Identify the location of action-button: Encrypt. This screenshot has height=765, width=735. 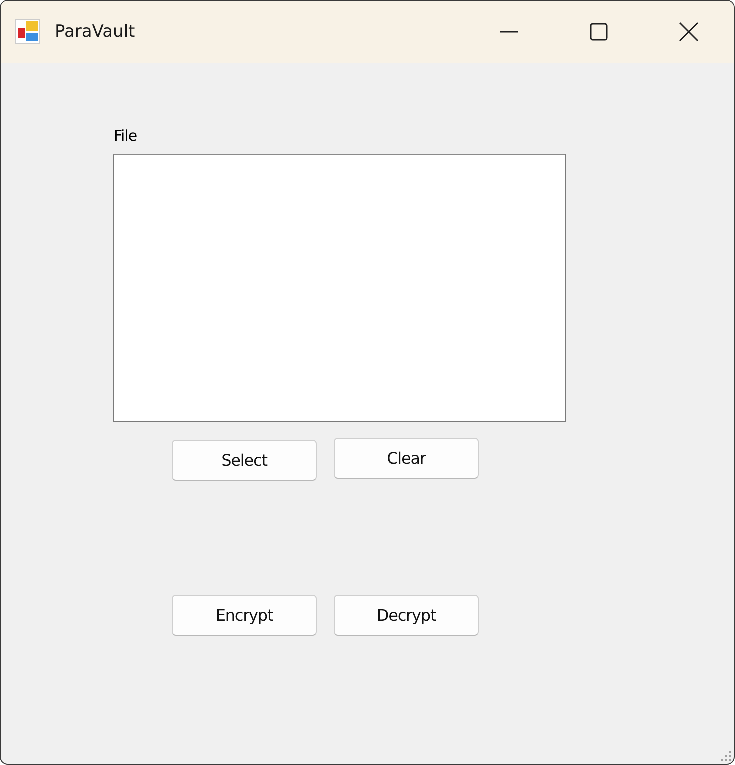
(244, 615).